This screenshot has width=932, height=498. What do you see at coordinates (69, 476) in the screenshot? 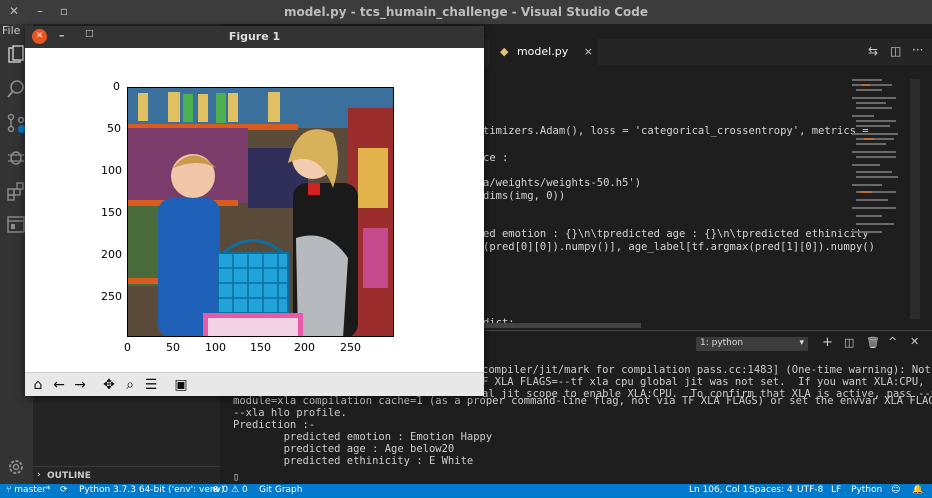
I see `outline-label: OUTLINE` at bounding box center [69, 476].